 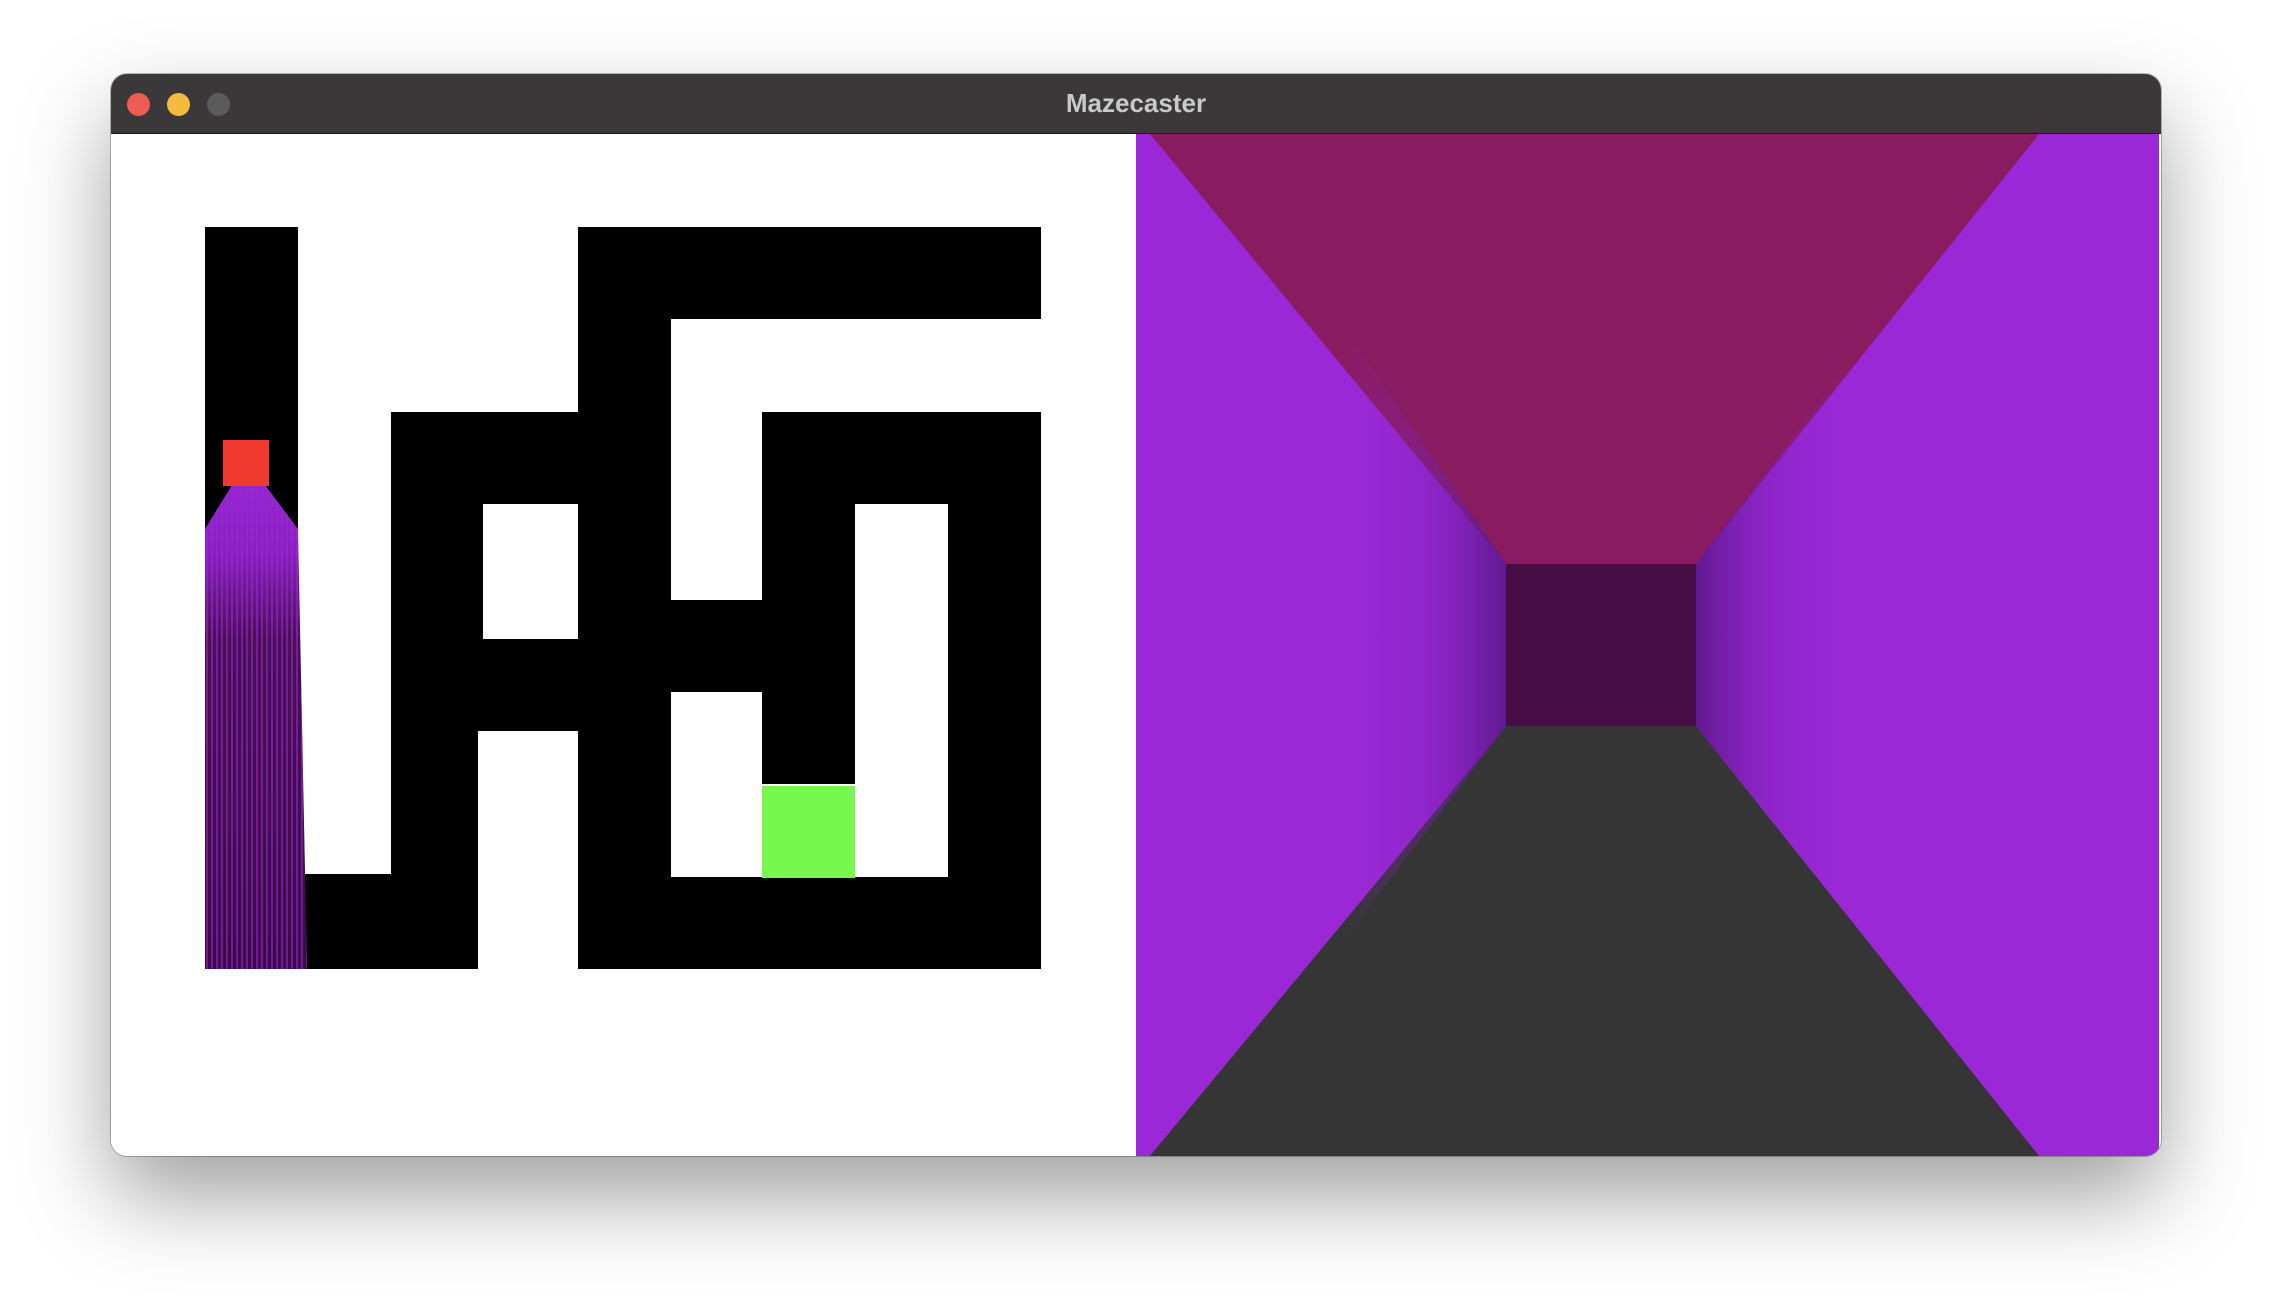 What do you see at coordinates (256, 715) in the screenshot?
I see `ray-fan` at bounding box center [256, 715].